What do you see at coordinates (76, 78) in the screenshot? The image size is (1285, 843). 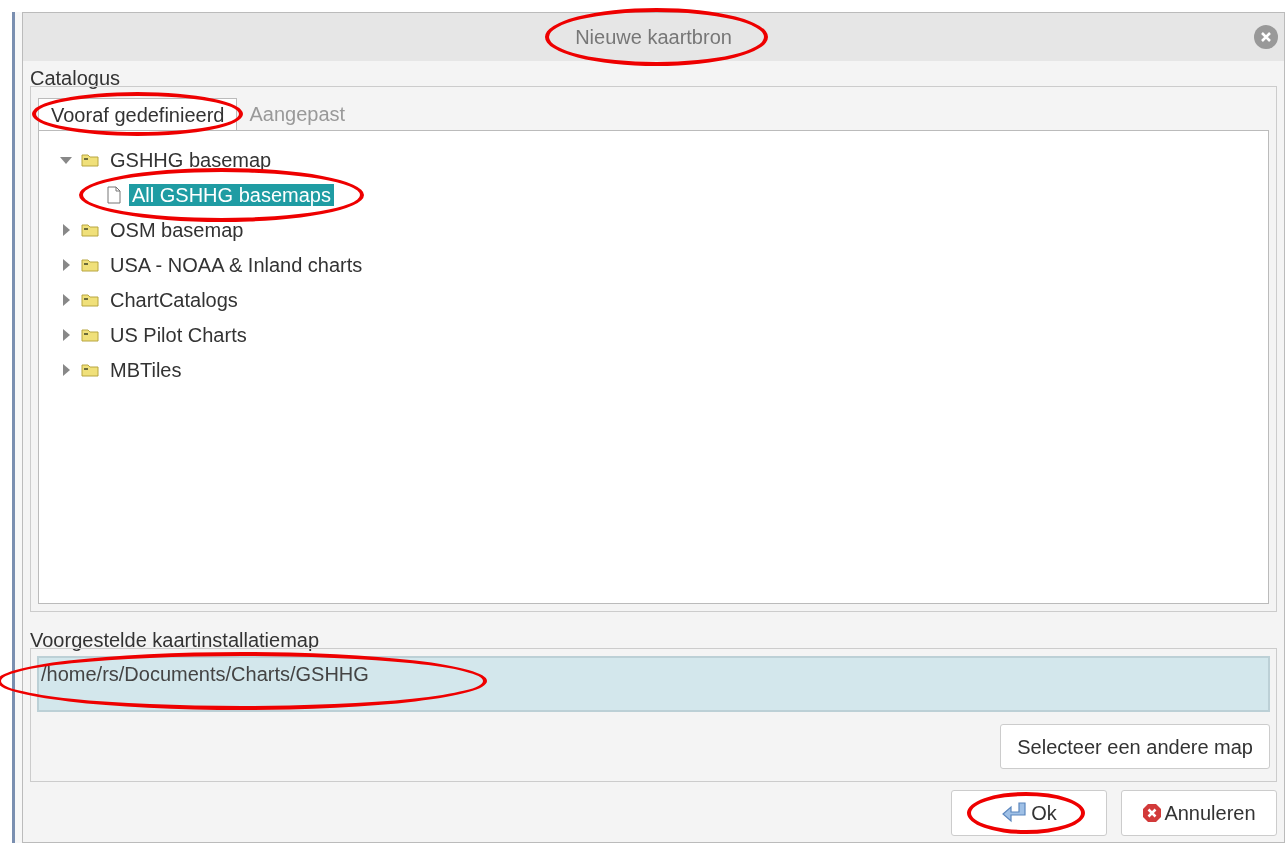 I see `group-label: Catalogus` at bounding box center [76, 78].